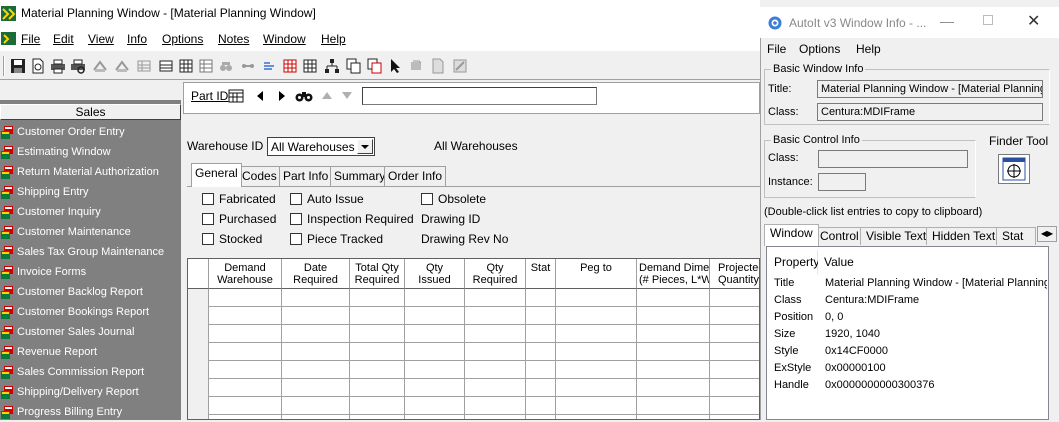 The image size is (1059, 422). What do you see at coordinates (90, 232) in the screenshot?
I see `sidebar-item: Customer Maintenance` at bounding box center [90, 232].